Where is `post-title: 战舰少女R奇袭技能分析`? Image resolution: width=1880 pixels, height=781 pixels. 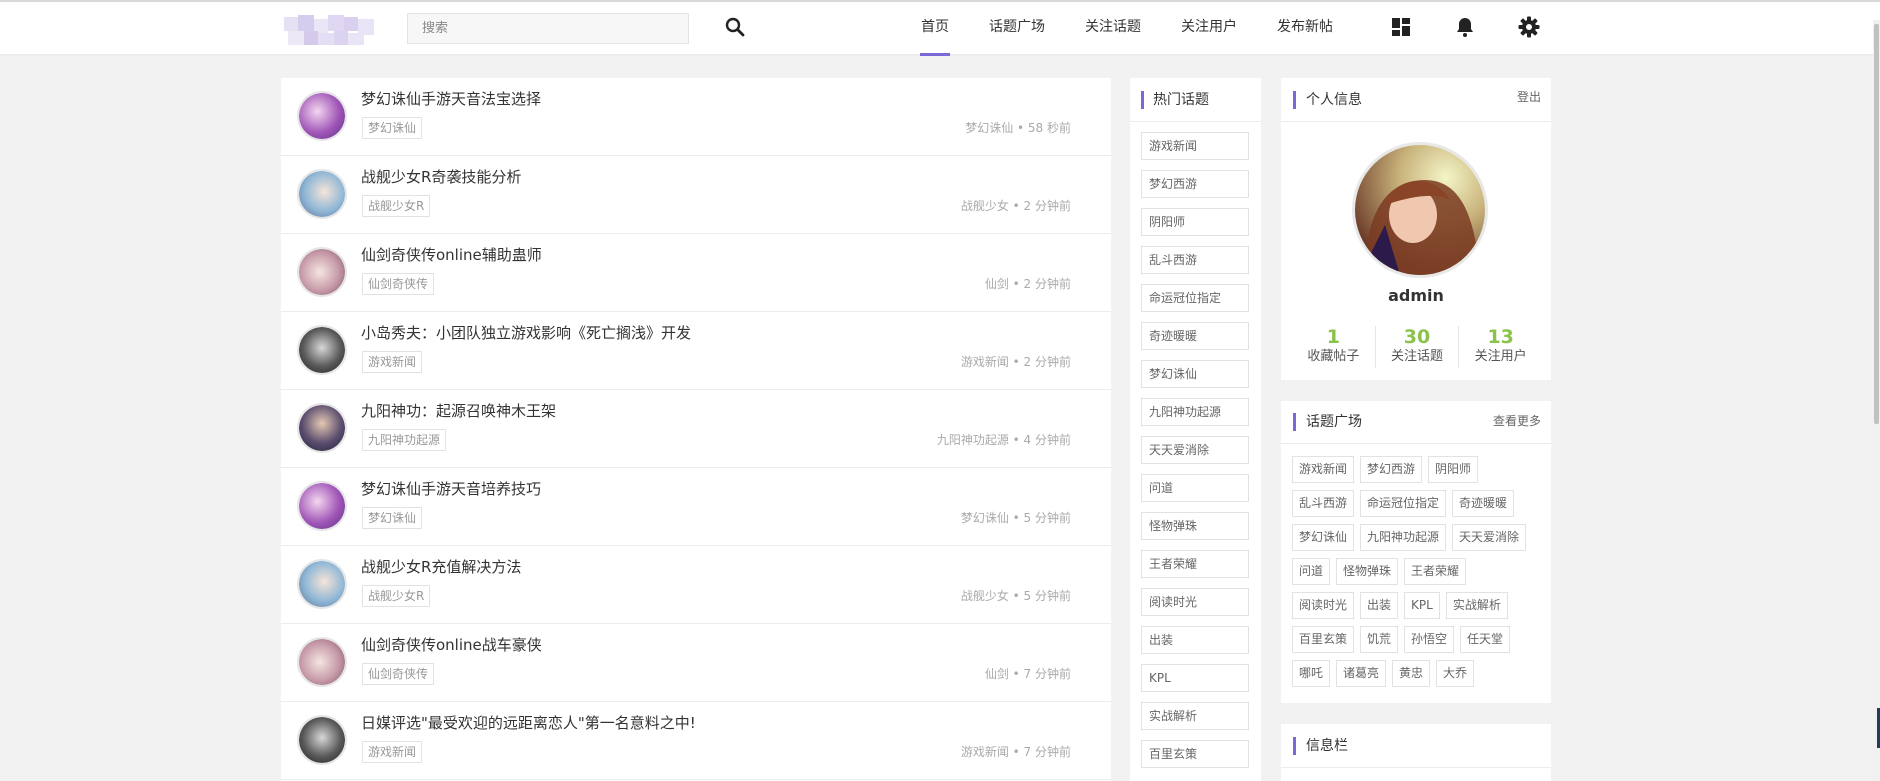
post-title: 战舰少女R奇袭技能分析 is located at coordinates (441, 176).